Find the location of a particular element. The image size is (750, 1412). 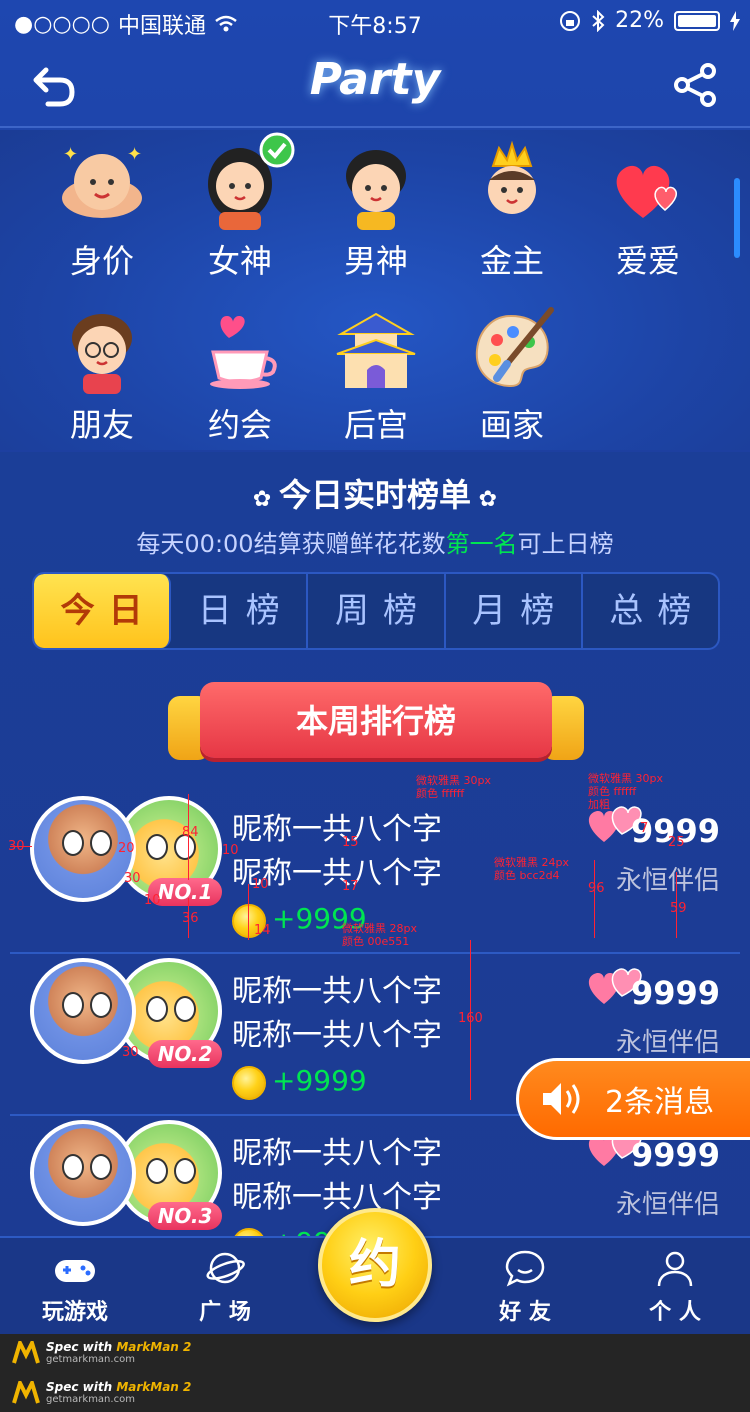

category-label: 约会 is located at coordinates (239, 425).